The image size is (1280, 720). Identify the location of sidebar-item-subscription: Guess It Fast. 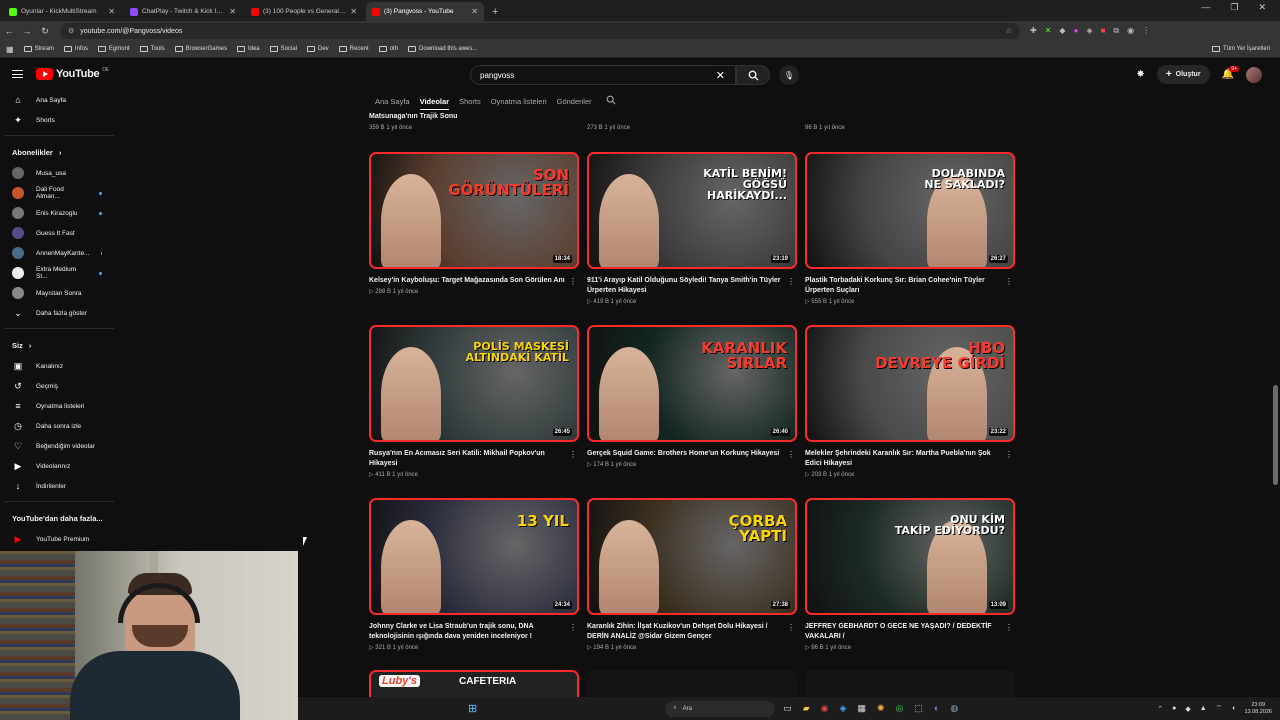
(59, 233).